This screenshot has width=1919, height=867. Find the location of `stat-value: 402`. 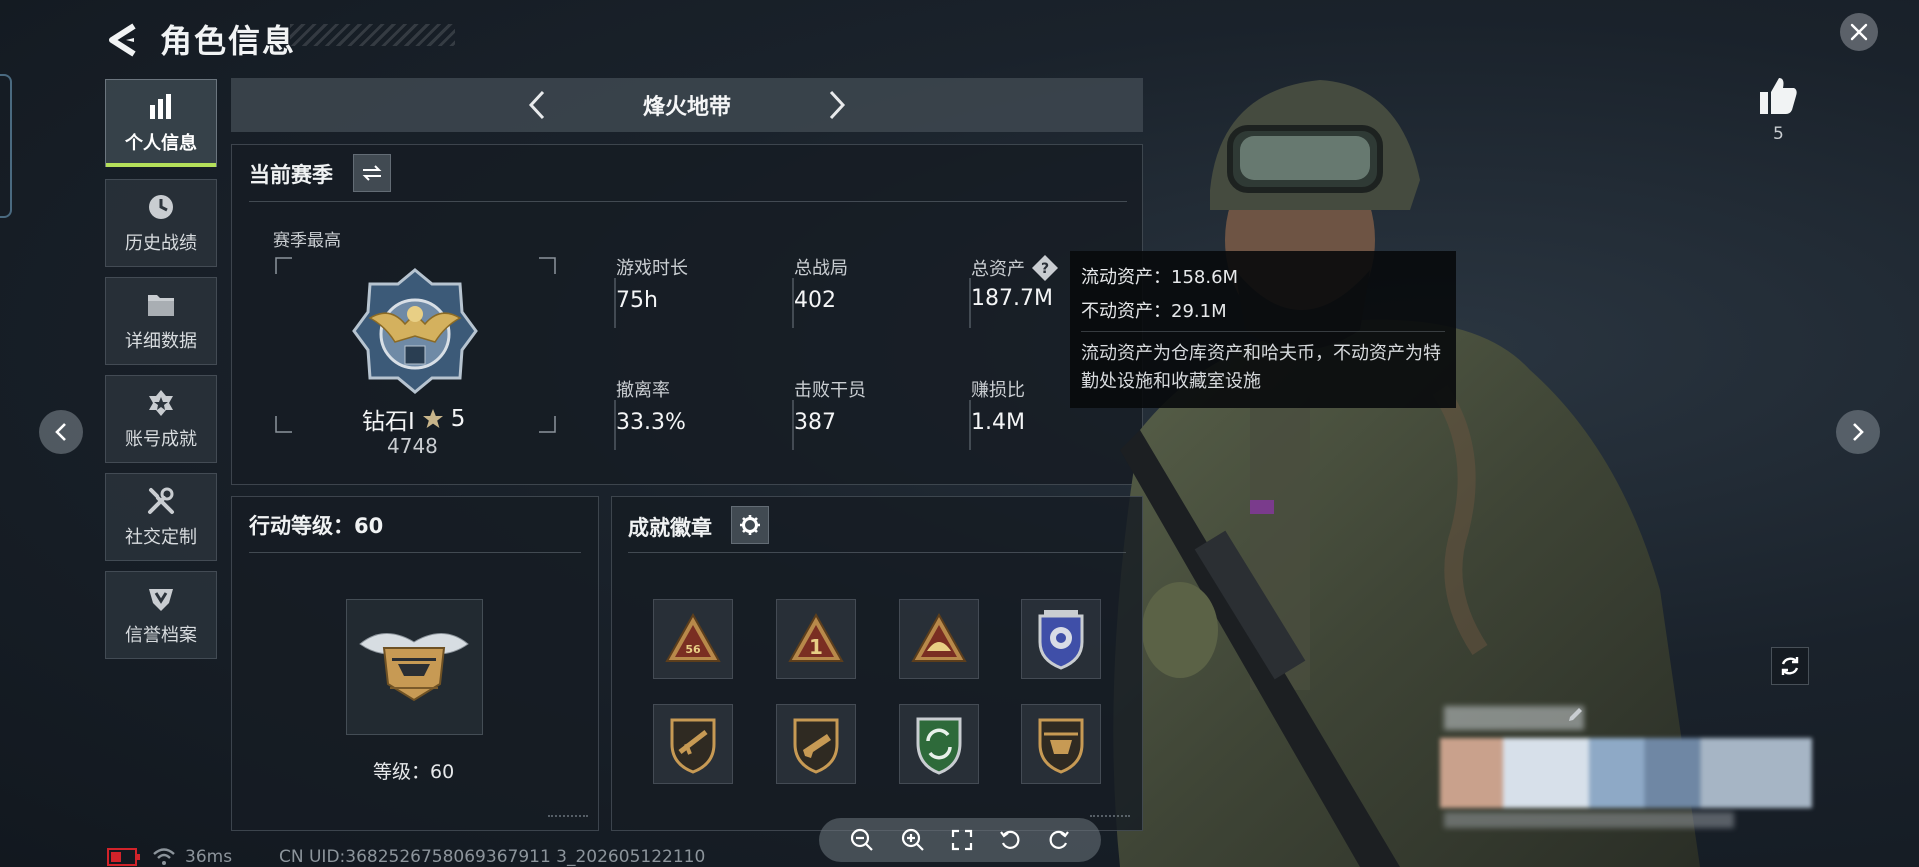

stat-value: 402 is located at coordinates (815, 300).